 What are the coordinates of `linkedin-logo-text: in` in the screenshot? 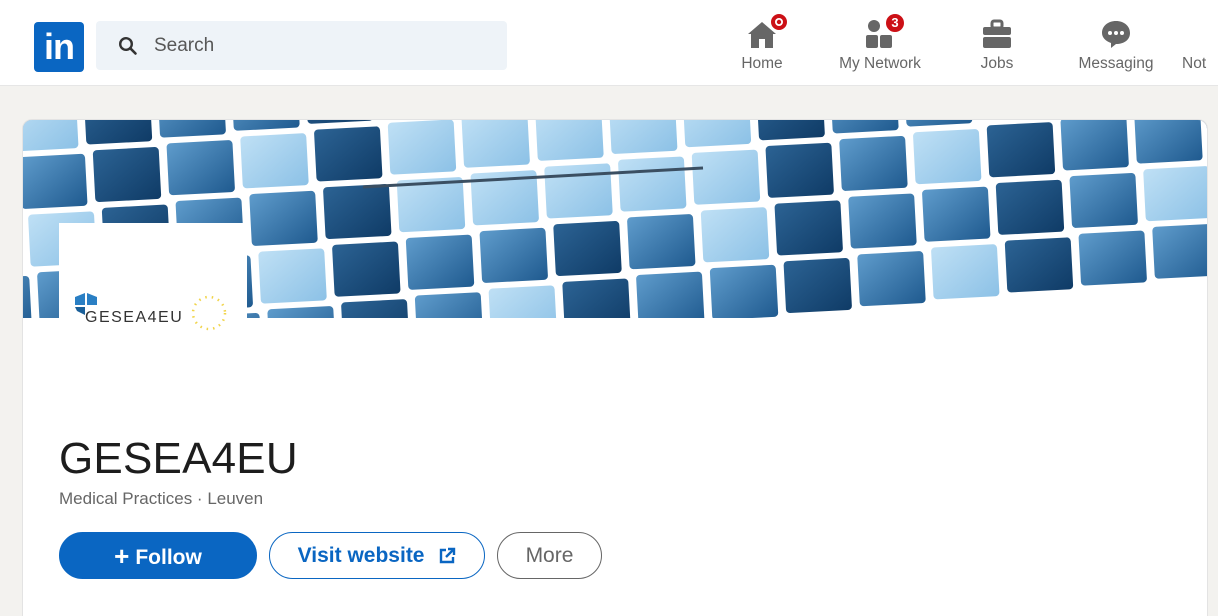 It's located at (59, 46).